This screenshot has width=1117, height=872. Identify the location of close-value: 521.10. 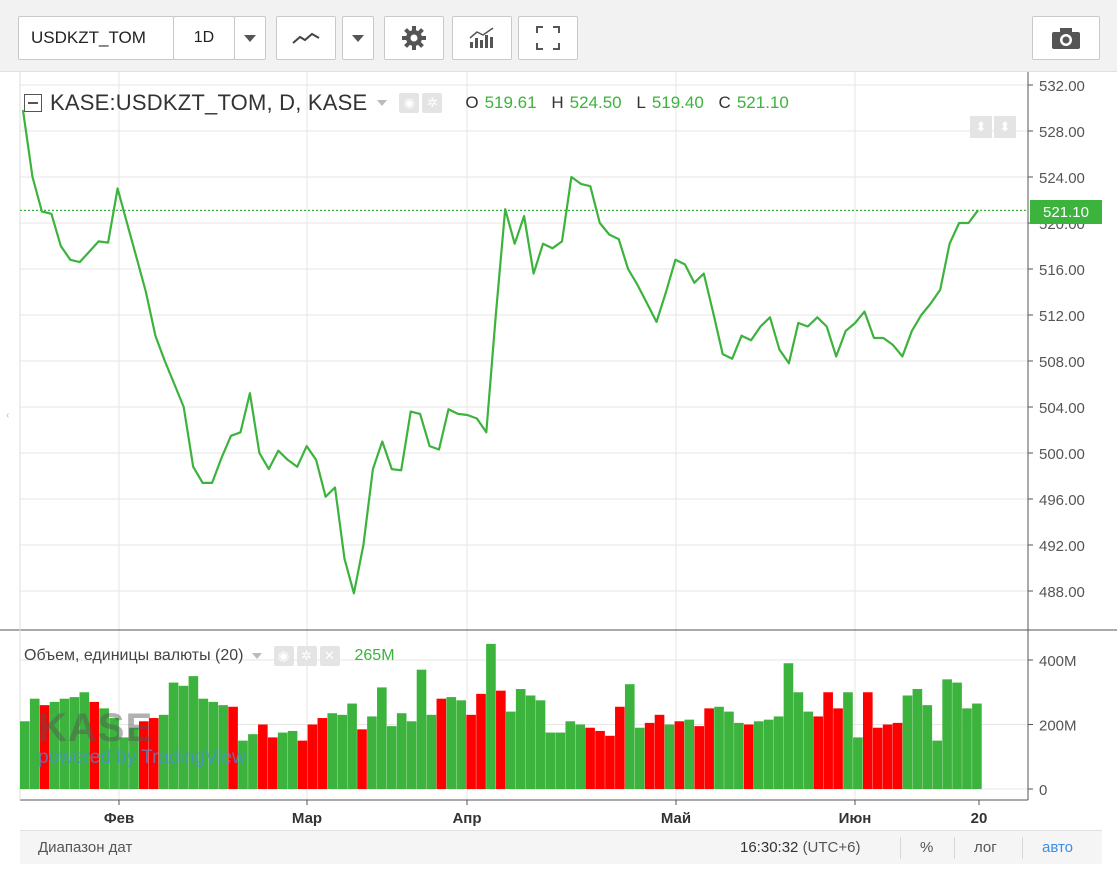
(762, 102).